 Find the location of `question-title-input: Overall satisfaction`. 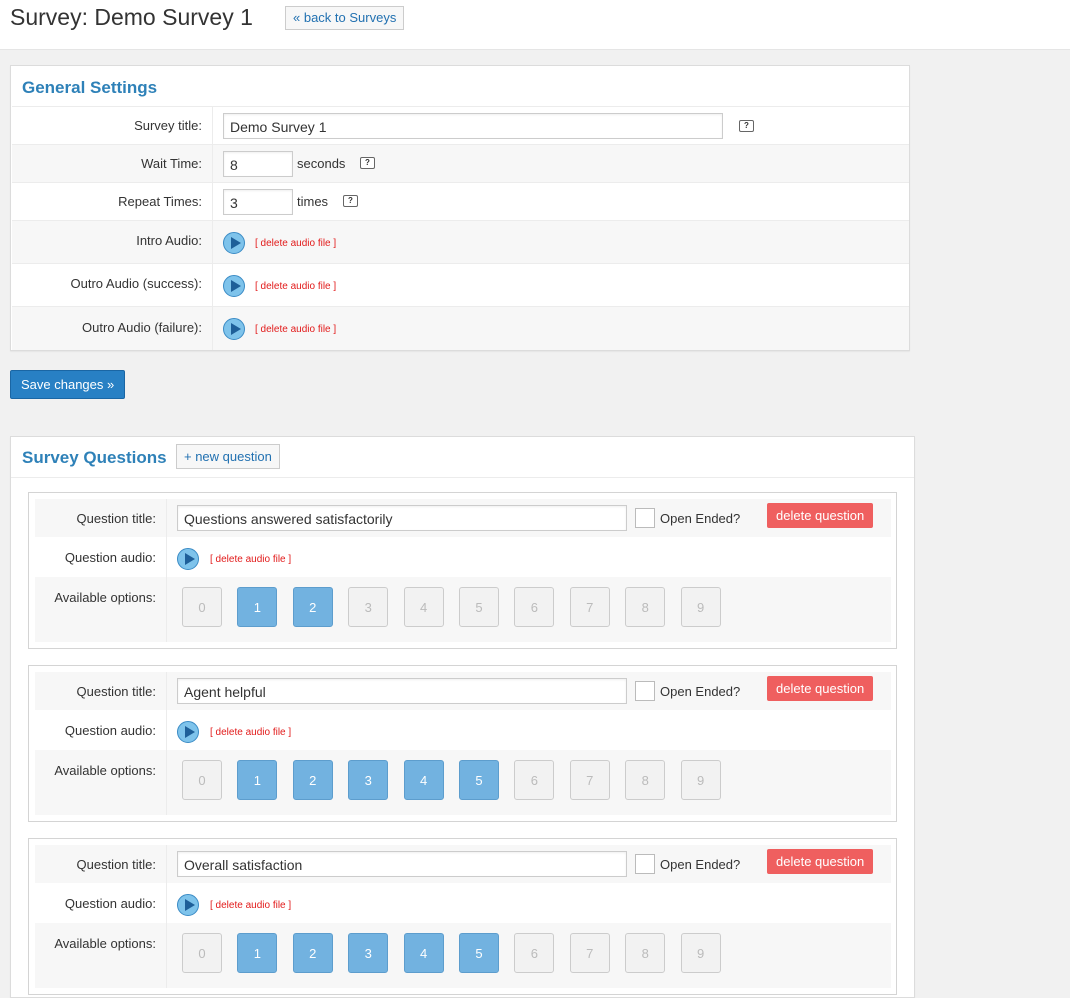

question-title-input: Overall satisfaction is located at coordinates (402, 864).